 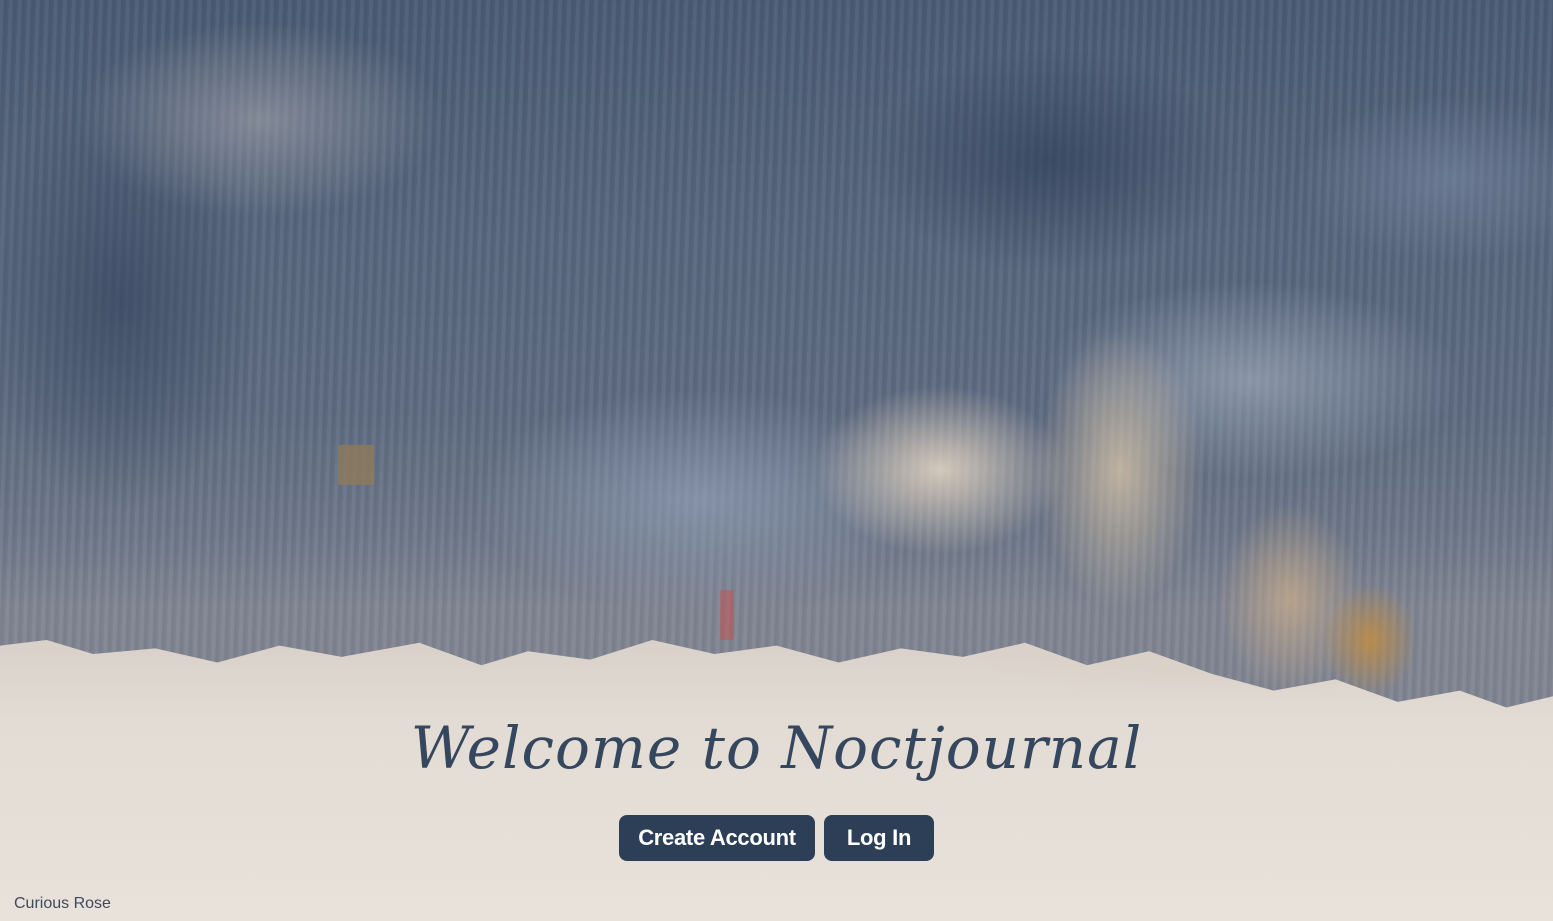 I want to click on wall-hole-decoration, so click(x=356, y=465).